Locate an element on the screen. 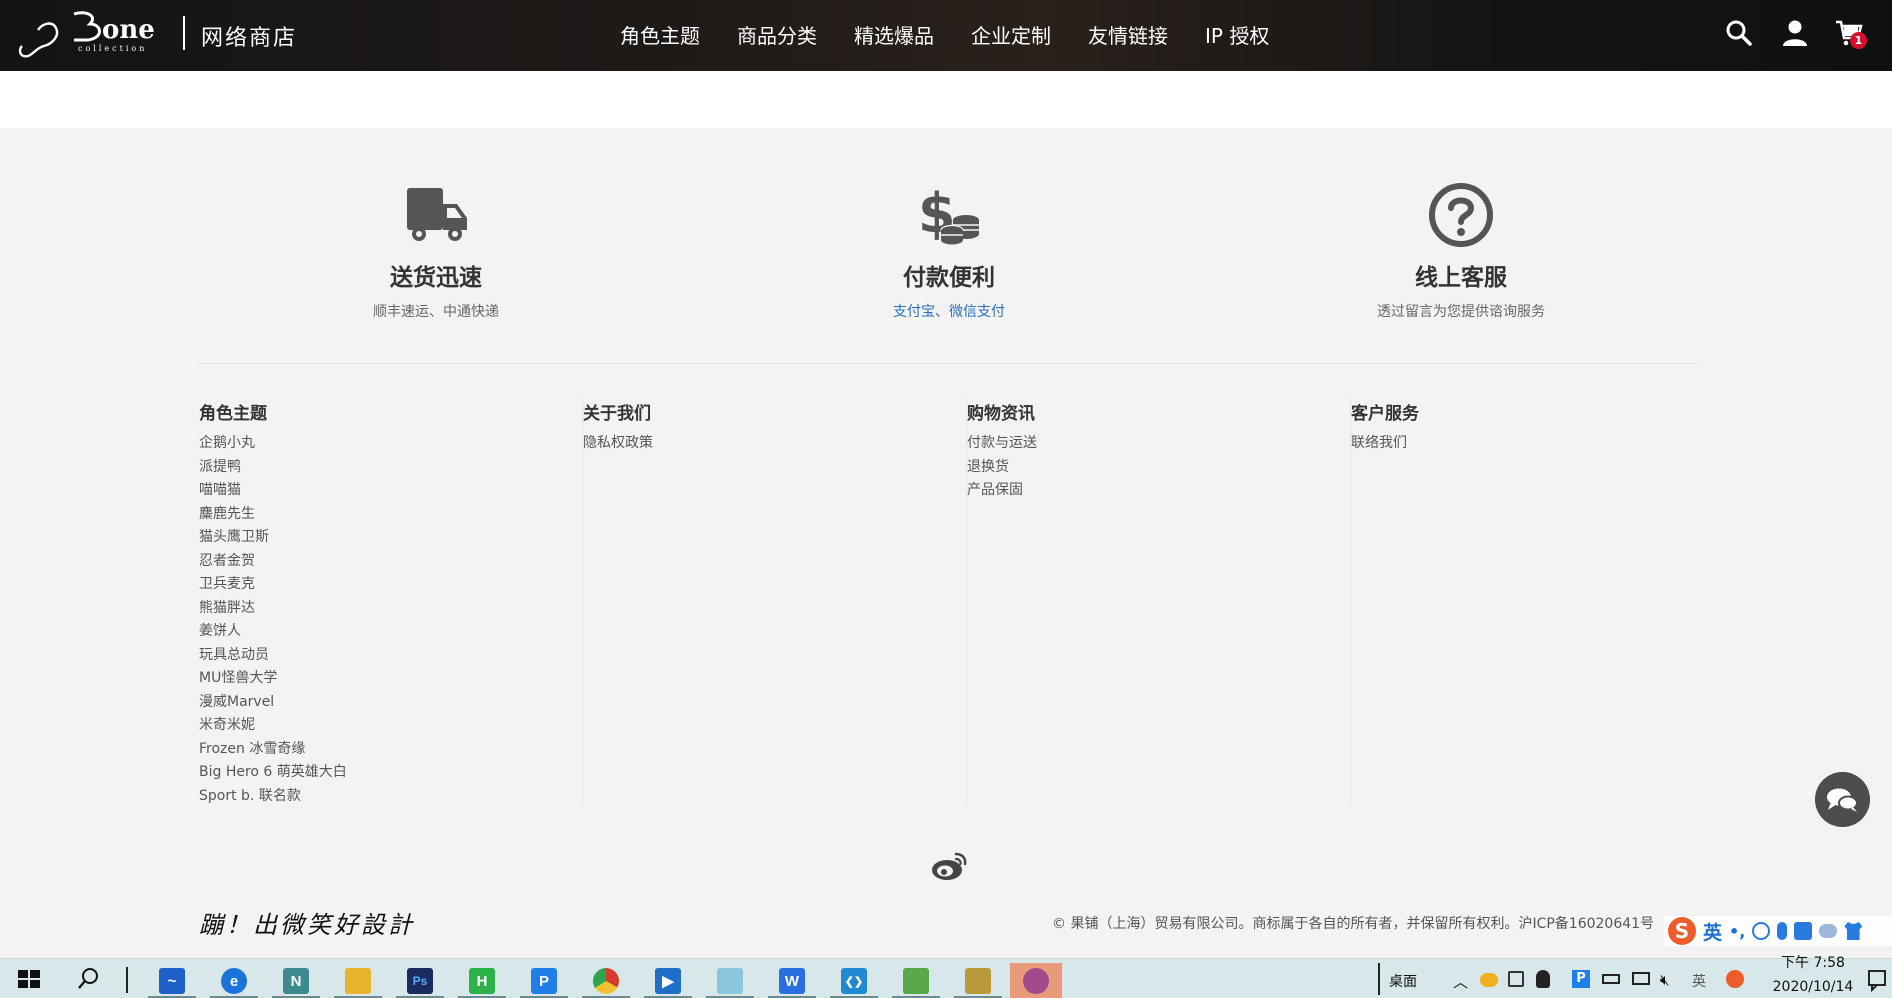  nav-item-enterprise-custom: 企业定制 is located at coordinates (1011, 34).